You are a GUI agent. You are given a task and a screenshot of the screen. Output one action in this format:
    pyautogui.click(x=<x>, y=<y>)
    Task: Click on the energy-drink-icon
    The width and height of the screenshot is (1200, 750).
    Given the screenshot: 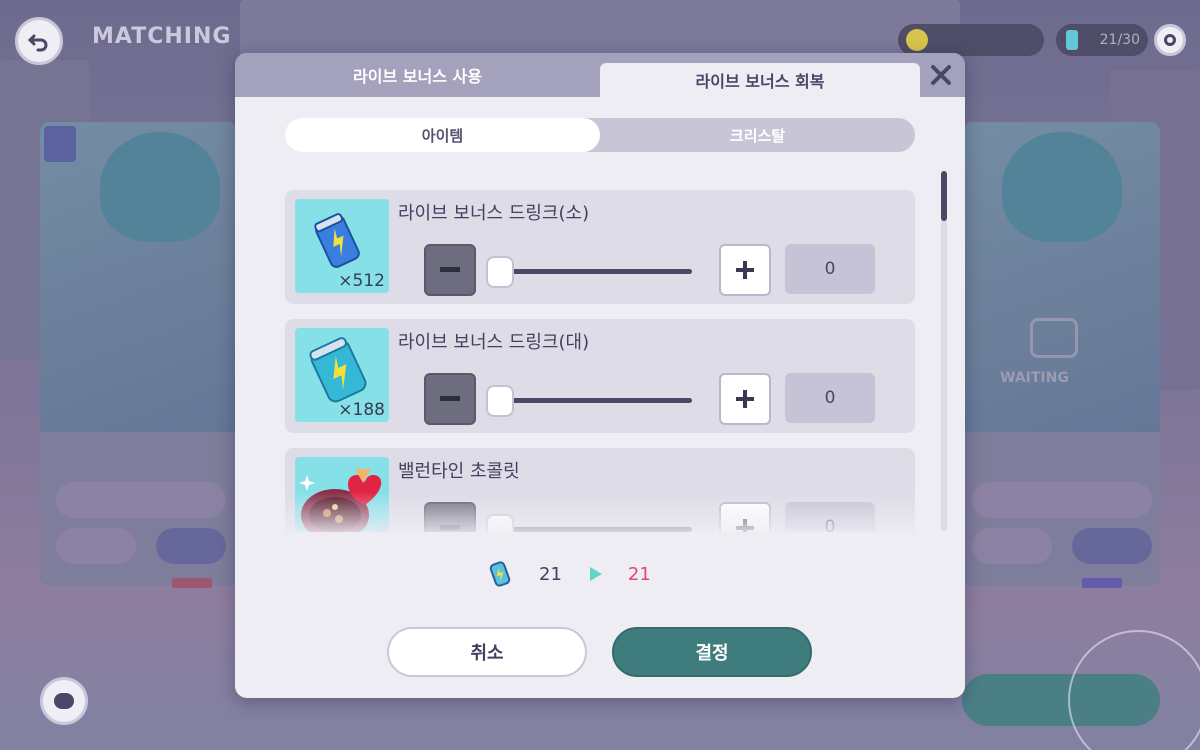 What is the action you would take?
    pyautogui.click(x=500, y=574)
    